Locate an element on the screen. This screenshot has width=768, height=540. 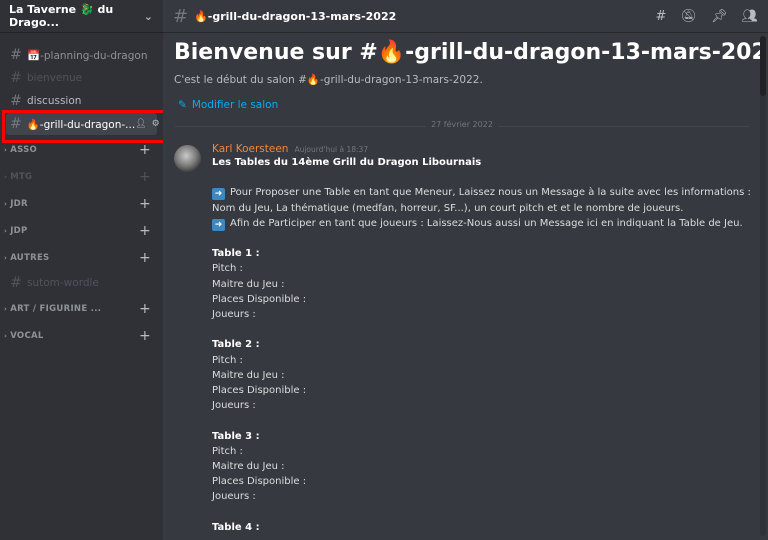
category-left: › ASSO is located at coordinates (20, 150).